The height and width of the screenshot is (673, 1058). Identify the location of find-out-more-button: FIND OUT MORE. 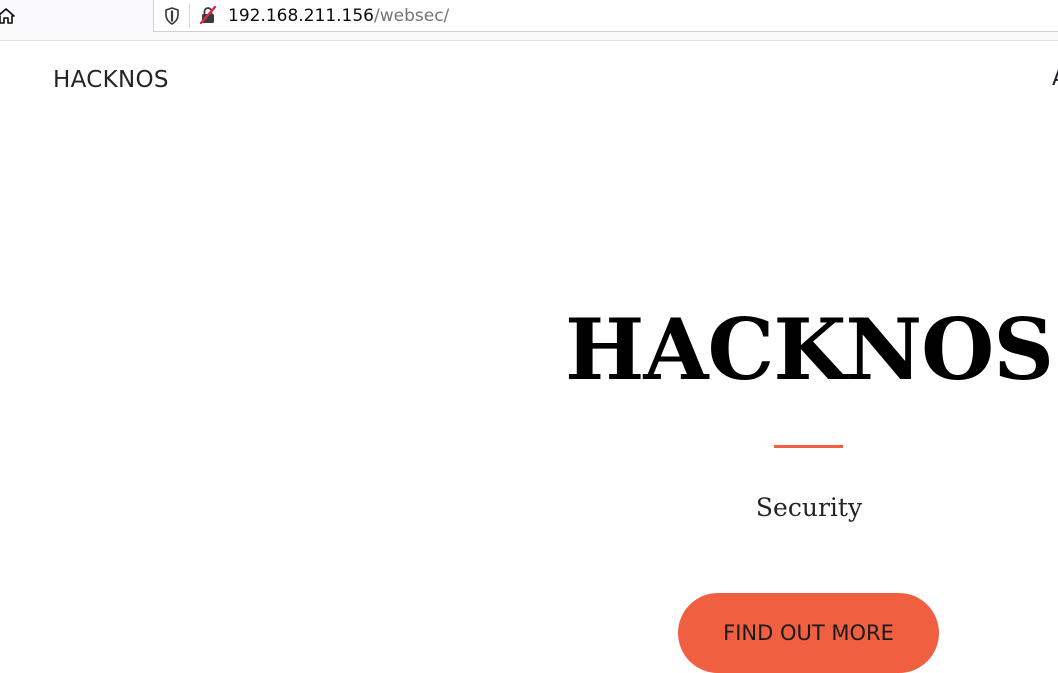
(808, 633).